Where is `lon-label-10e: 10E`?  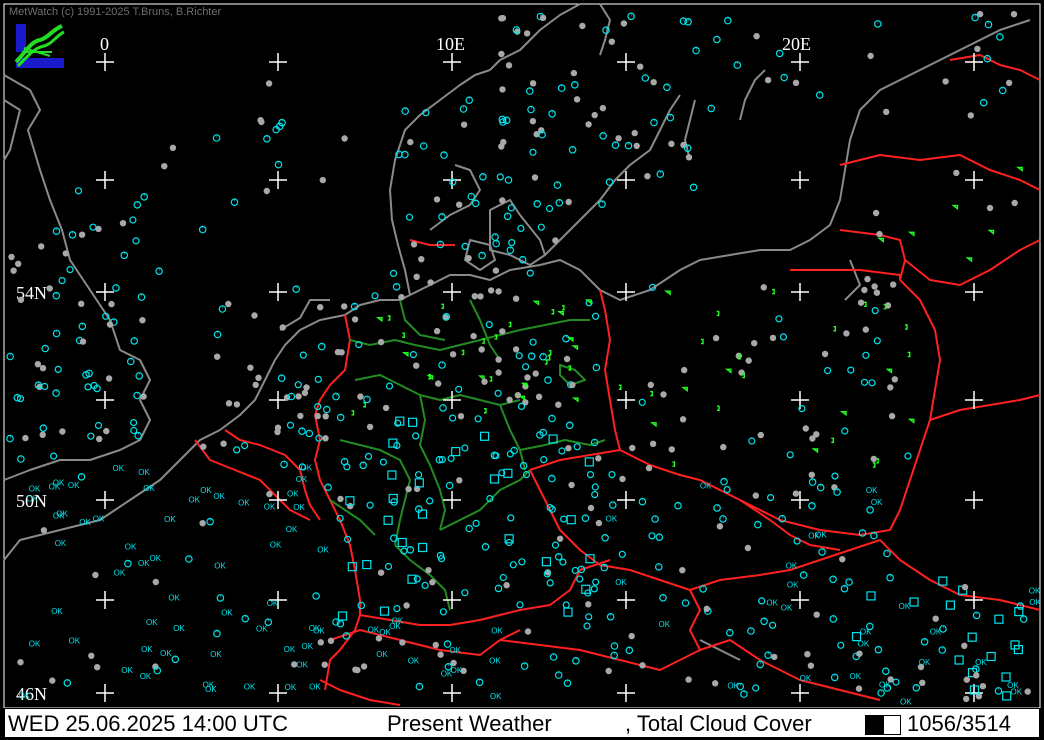
lon-label-10e: 10E is located at coordinates (450, 44).